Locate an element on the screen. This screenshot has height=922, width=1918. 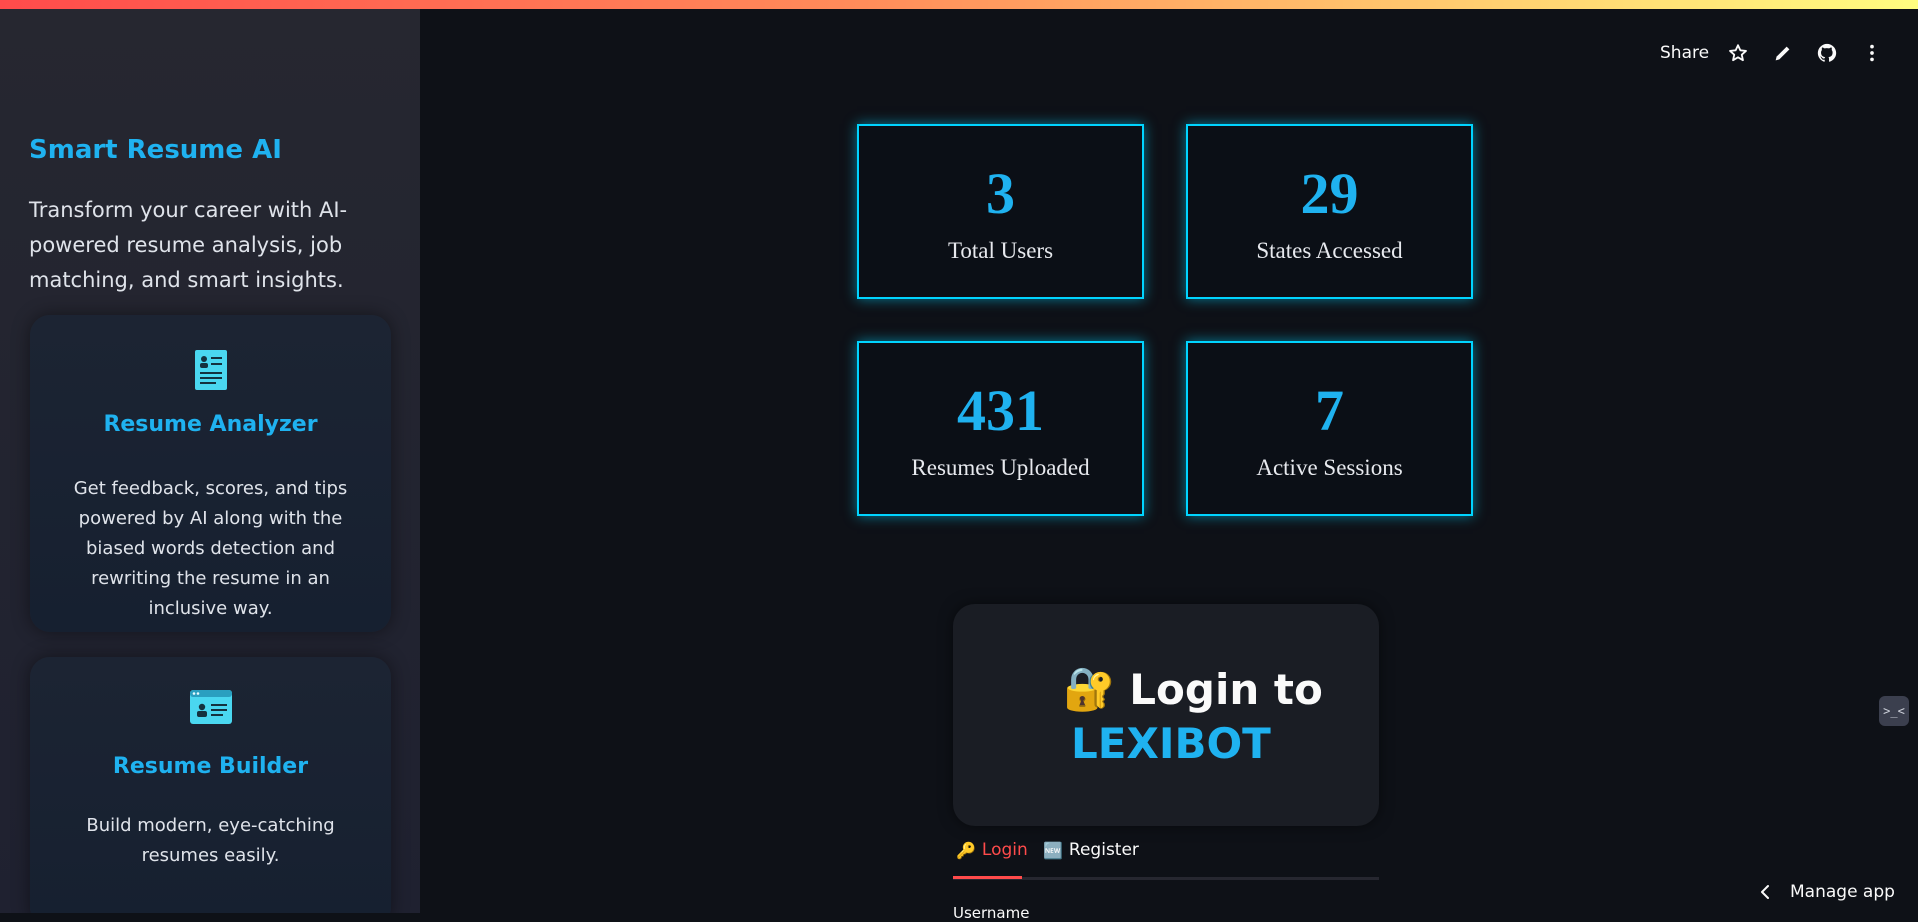
login-heading: 🔐 Login to is located at coordinates (1193, 689).